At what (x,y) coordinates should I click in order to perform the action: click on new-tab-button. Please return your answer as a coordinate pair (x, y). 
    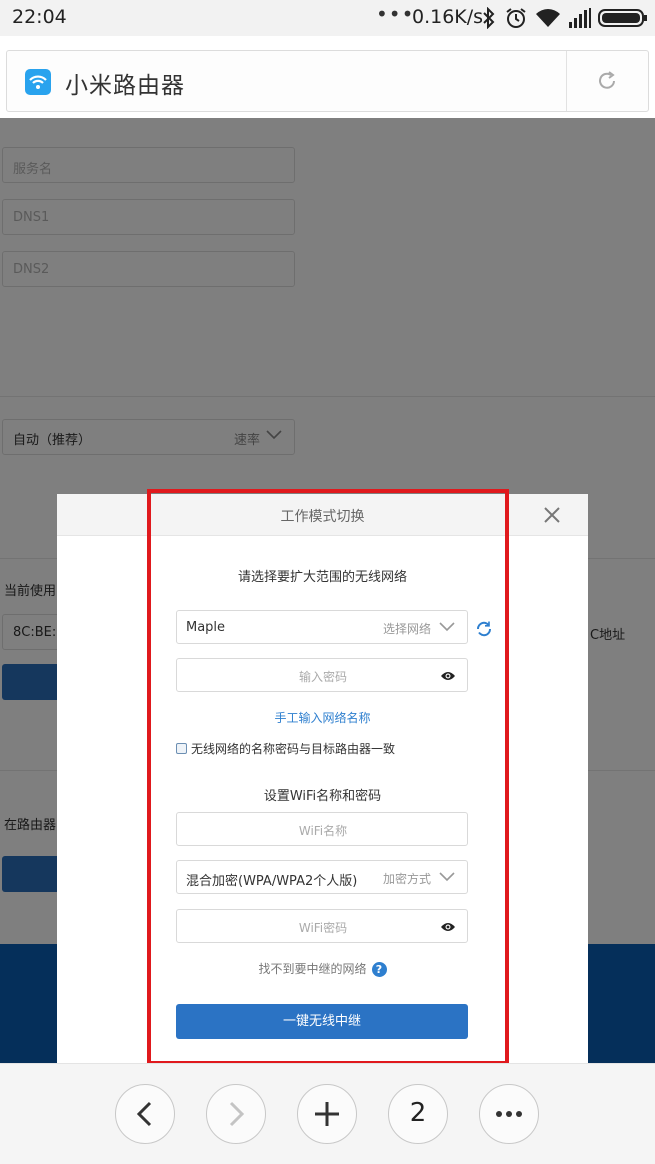
    Looking at the image, I should click on (327, 1114).